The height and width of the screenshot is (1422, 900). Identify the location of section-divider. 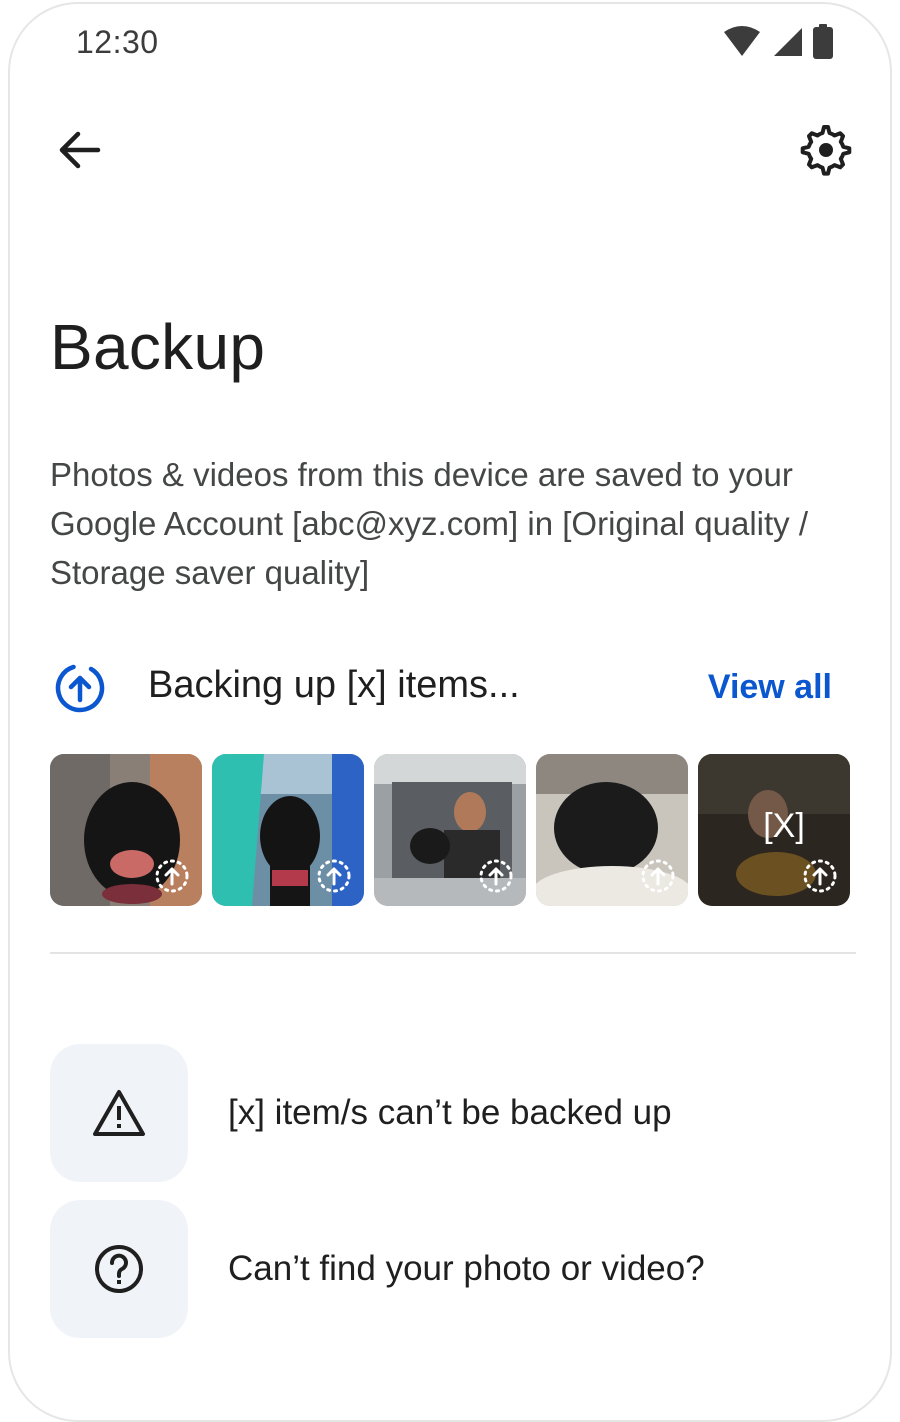
(453, 953).